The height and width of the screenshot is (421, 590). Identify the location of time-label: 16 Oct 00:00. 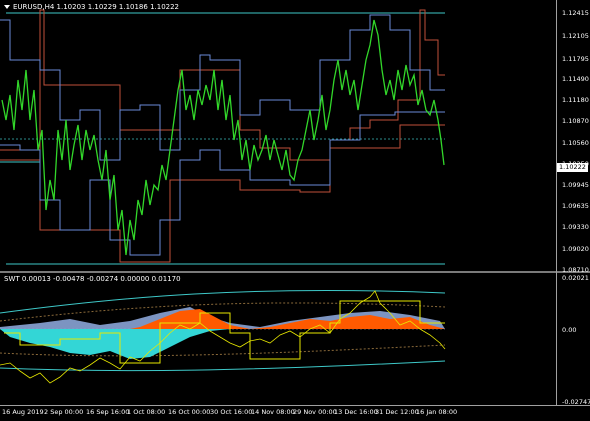
(189, 412).